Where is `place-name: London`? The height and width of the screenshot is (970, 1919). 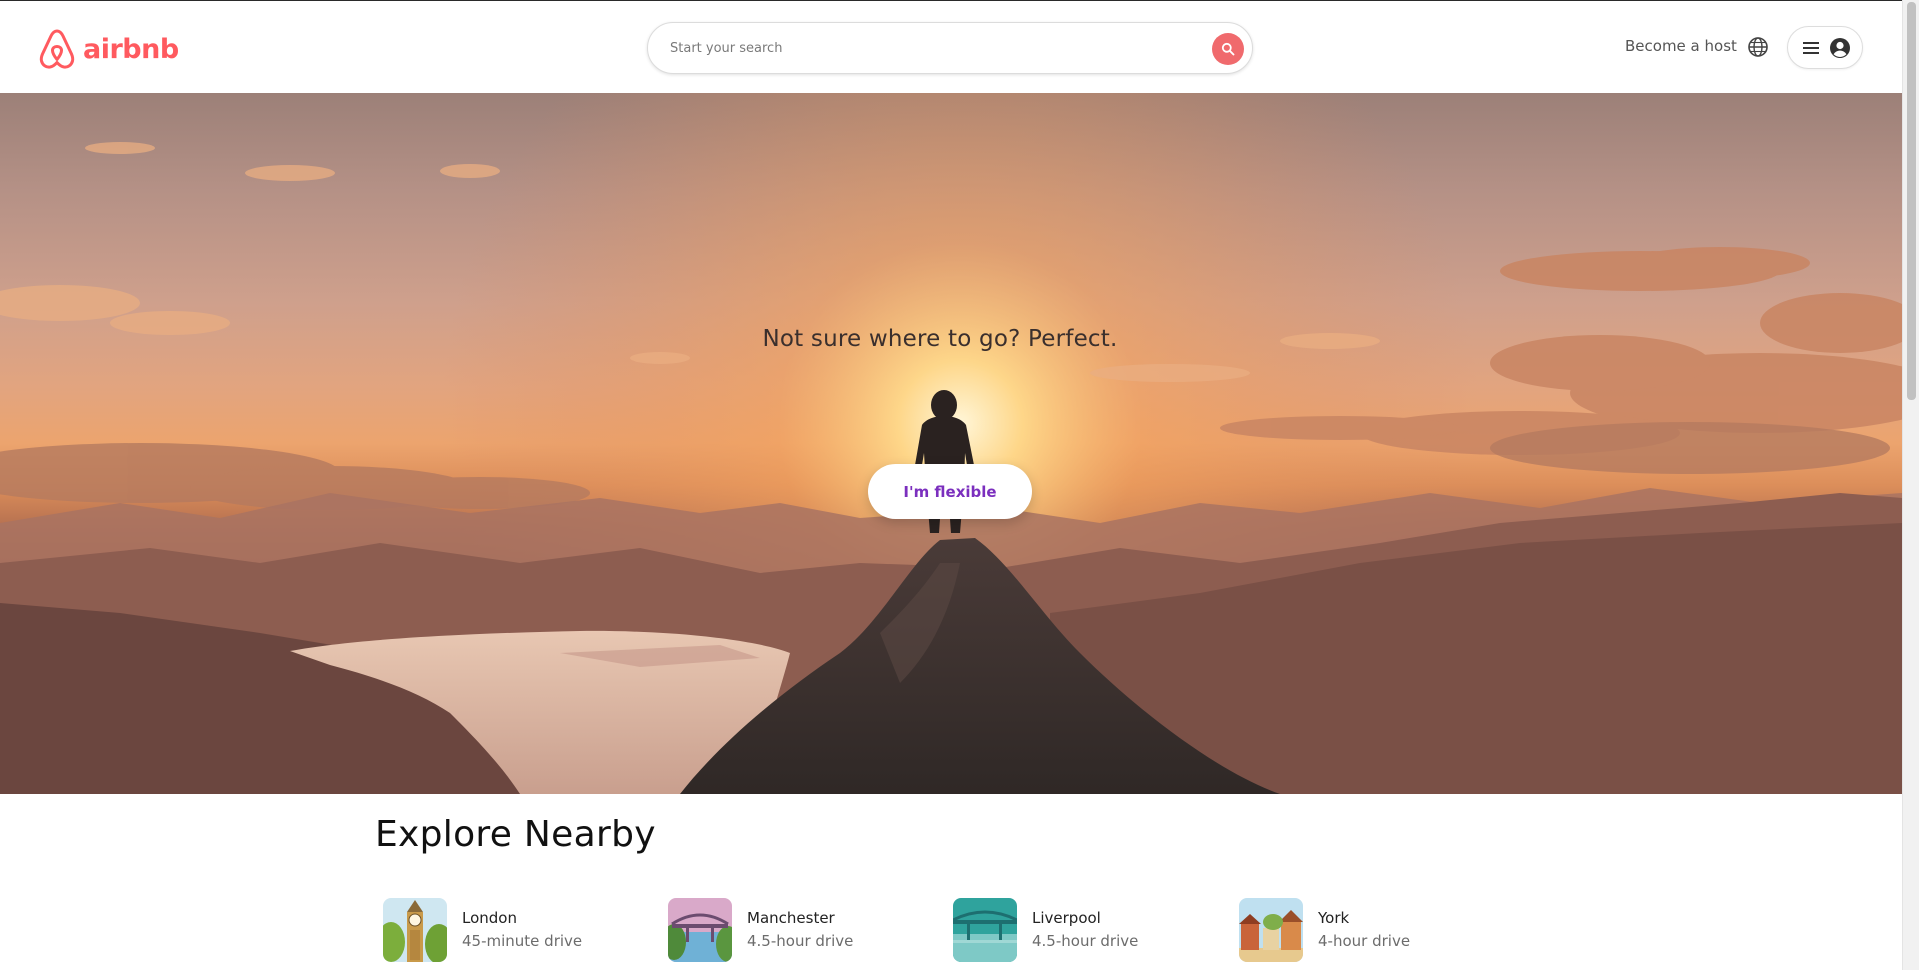
place-name: London is located at coordinates (489, 918).